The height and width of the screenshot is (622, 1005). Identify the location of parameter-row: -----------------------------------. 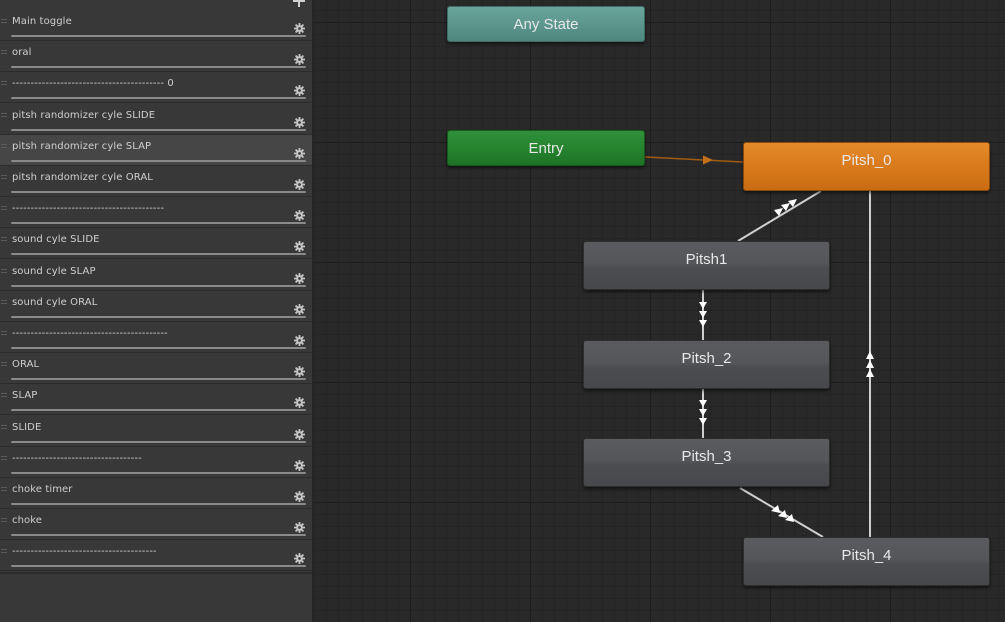
(156, 462).